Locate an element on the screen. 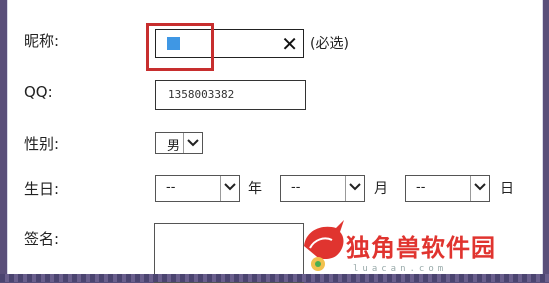 Image resolution: width=549 pixels, height=283 pixels. watermark-title: 独角兽软件园 is located at coordinates (421, 248).